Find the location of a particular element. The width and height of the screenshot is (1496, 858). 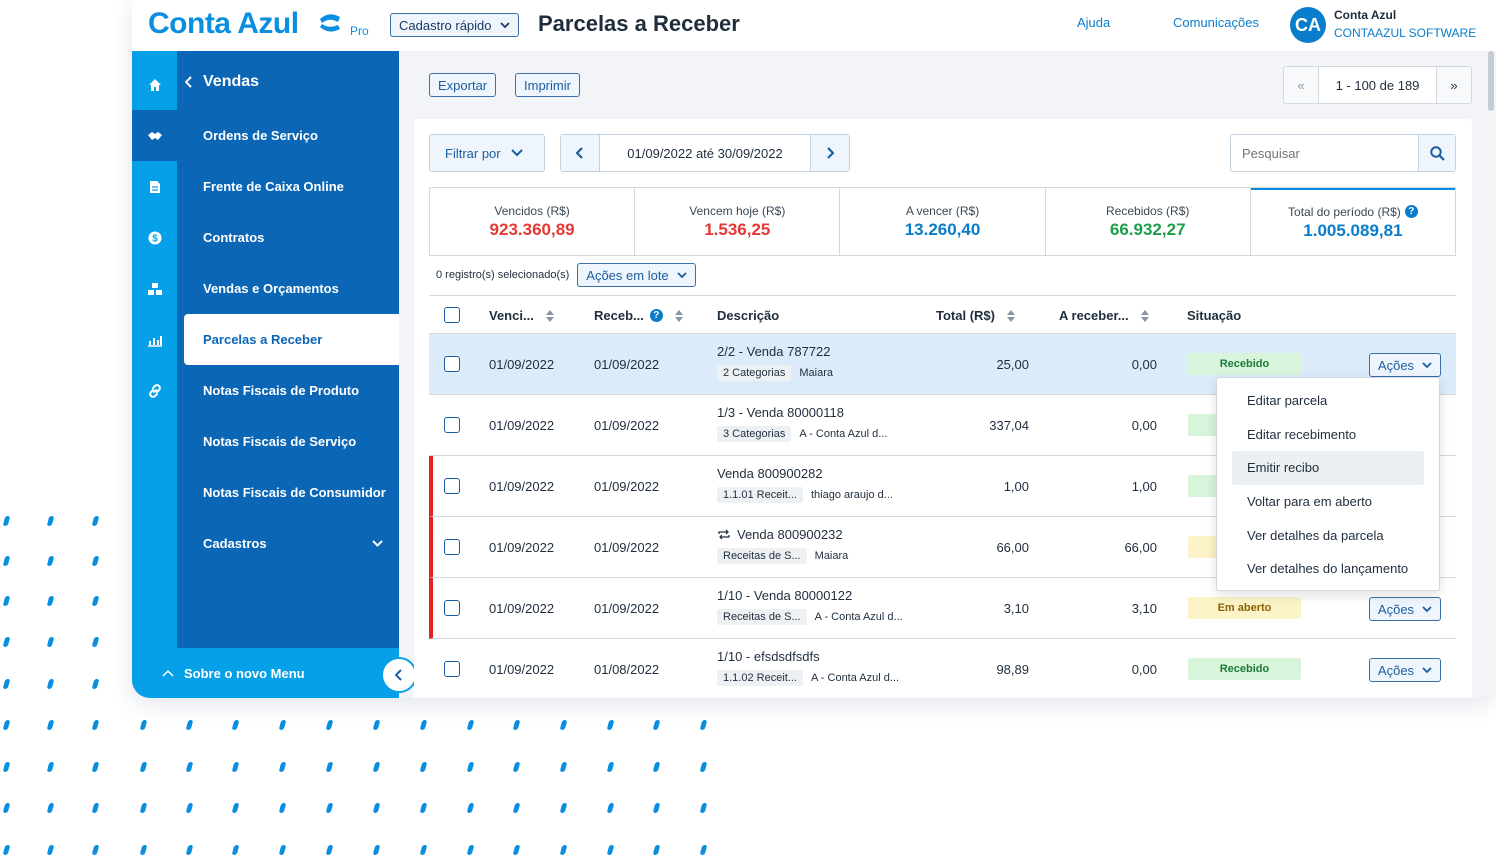

sidebar-item-frente-caixa: Frente de Caixa Online is located at coordinates (291, 186).